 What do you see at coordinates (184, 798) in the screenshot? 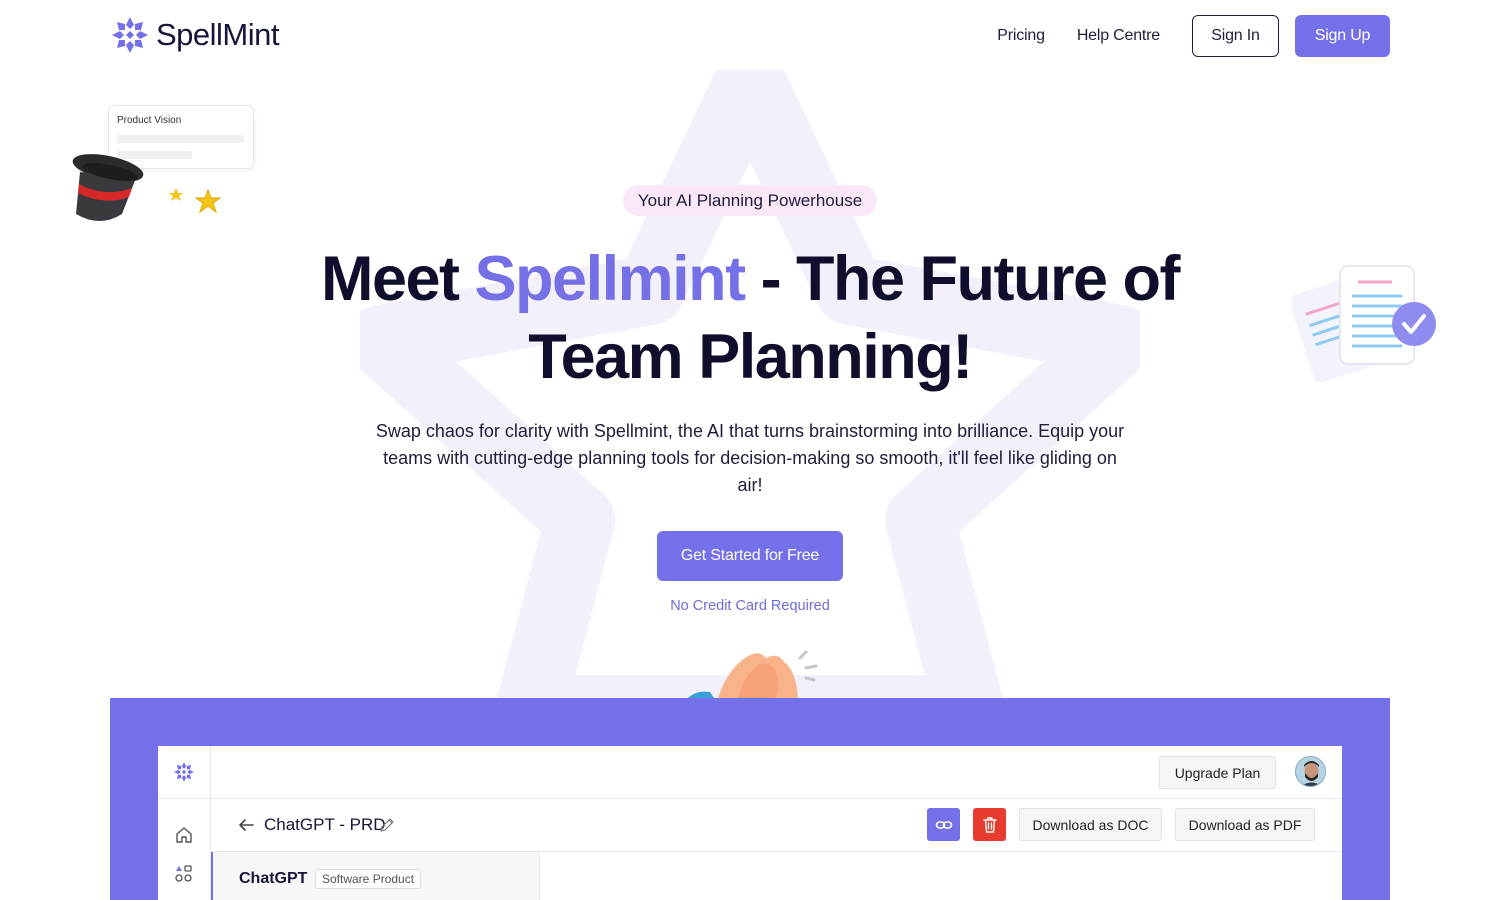
I see `sidebar-divider` at bounding box center [184, 798].